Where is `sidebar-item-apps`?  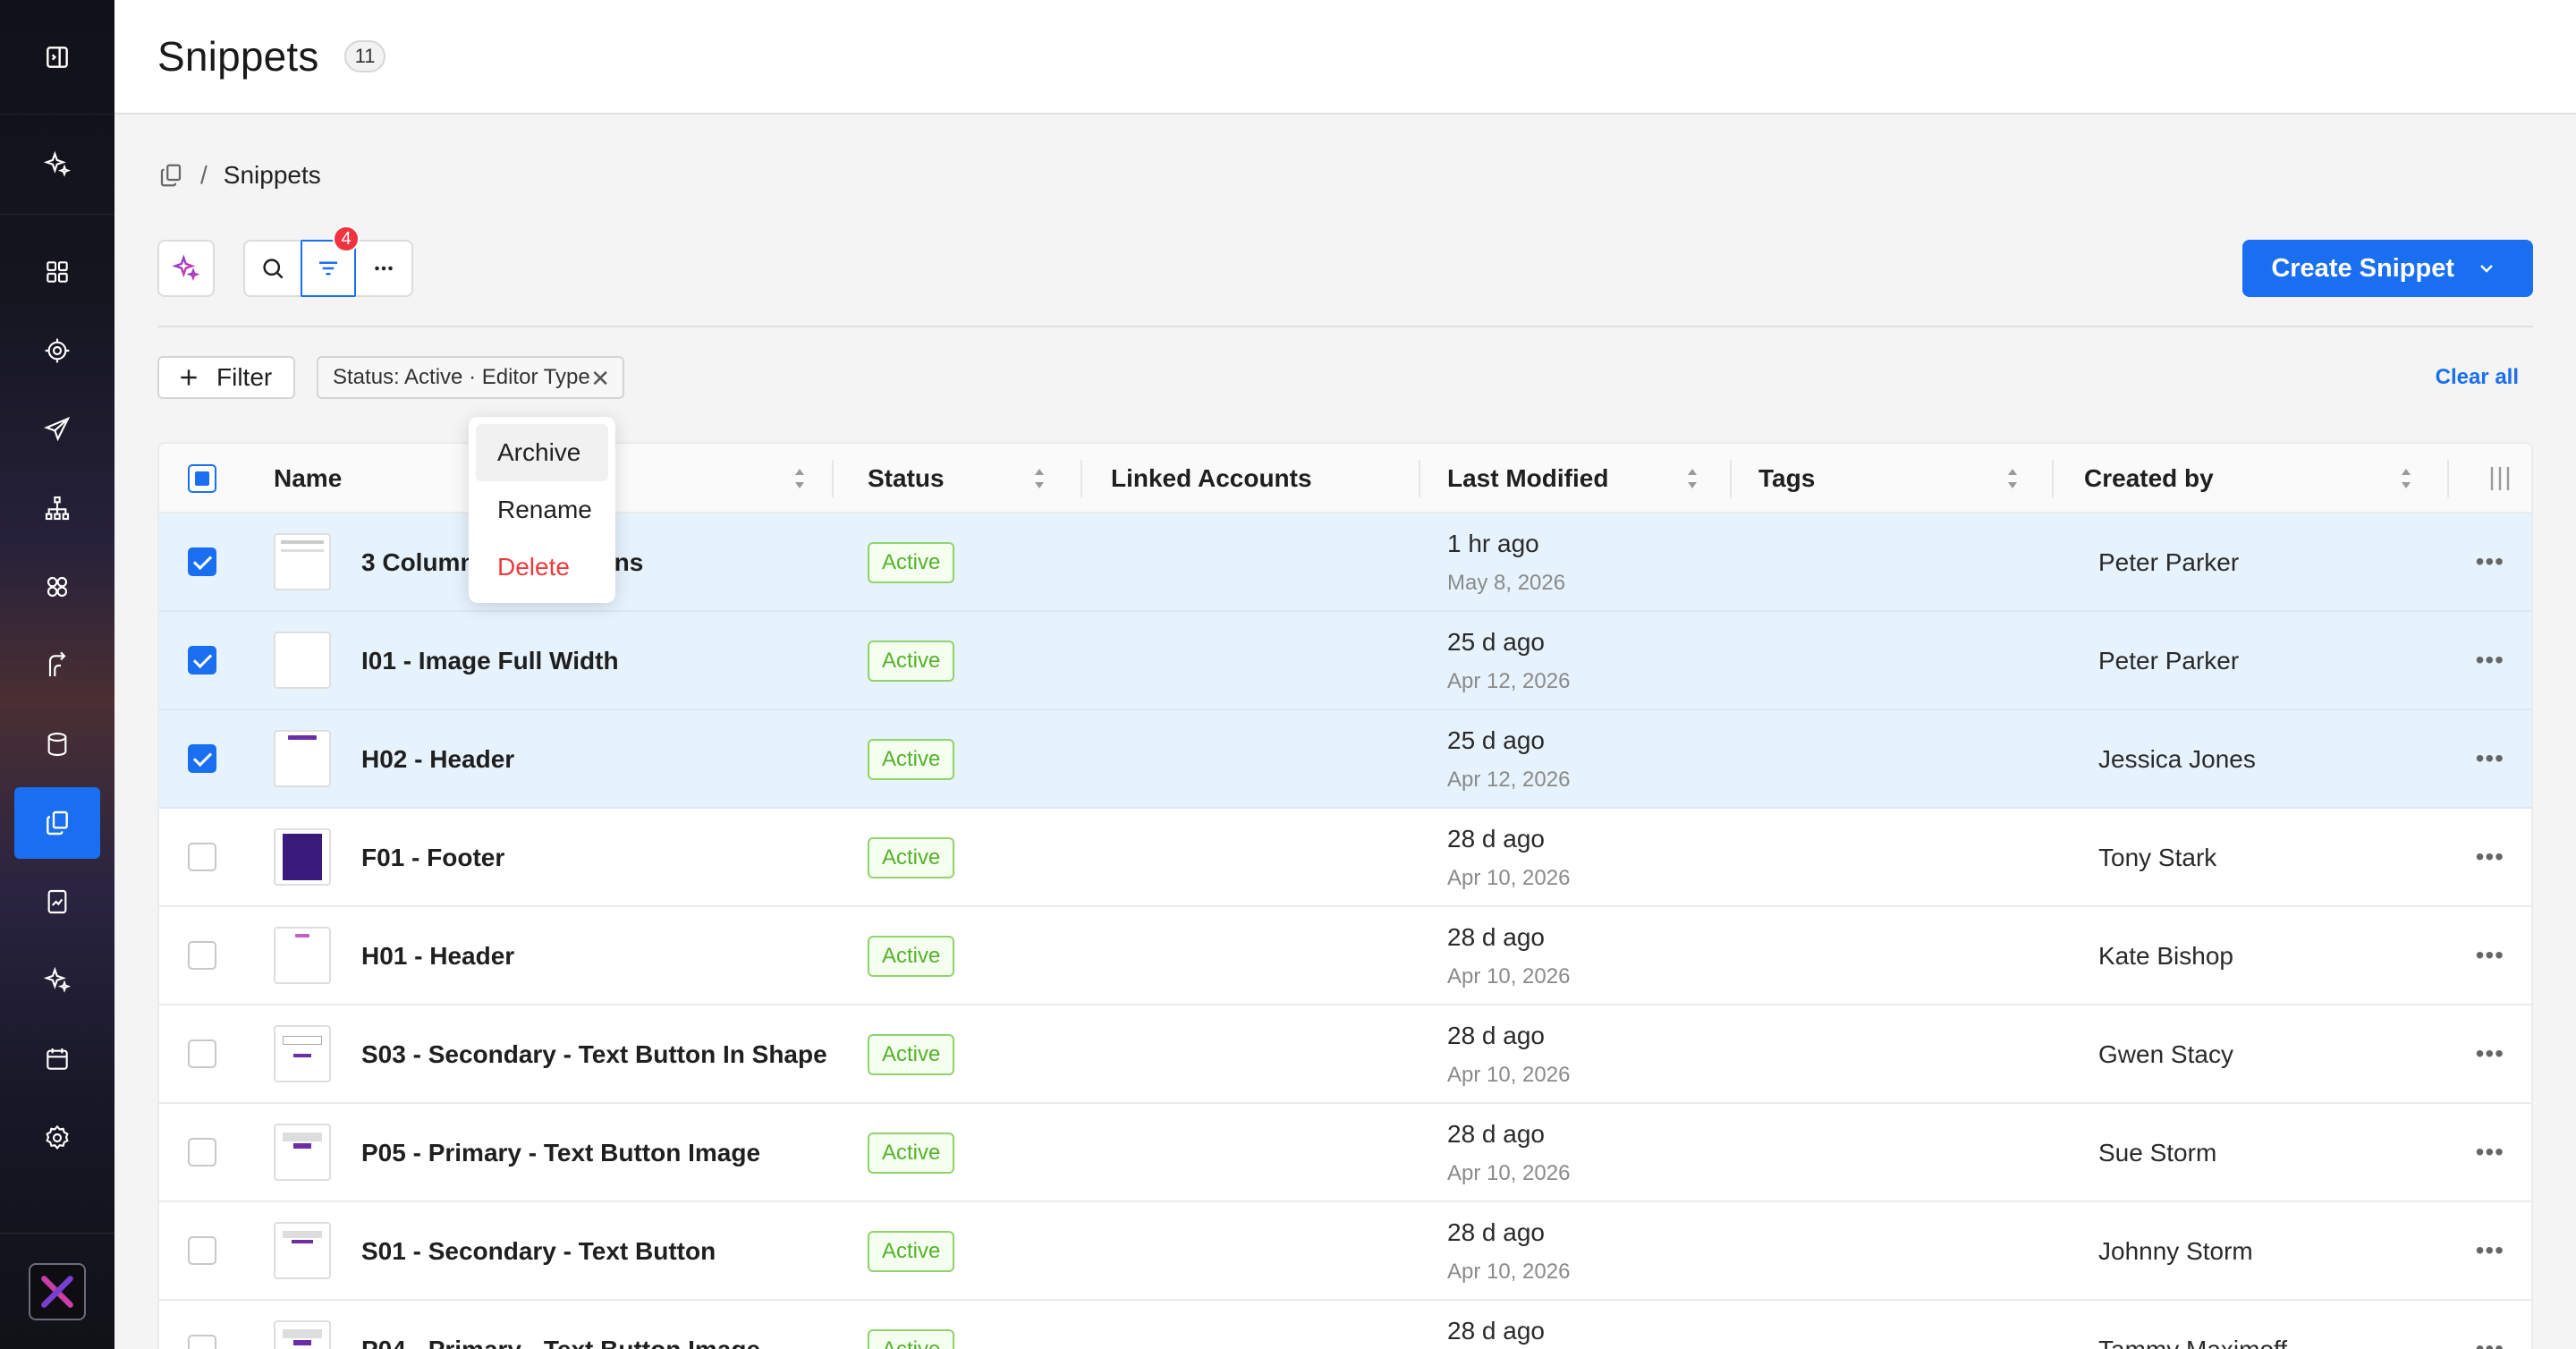 sidebar-item-apps is located at coordinates (57, 587).